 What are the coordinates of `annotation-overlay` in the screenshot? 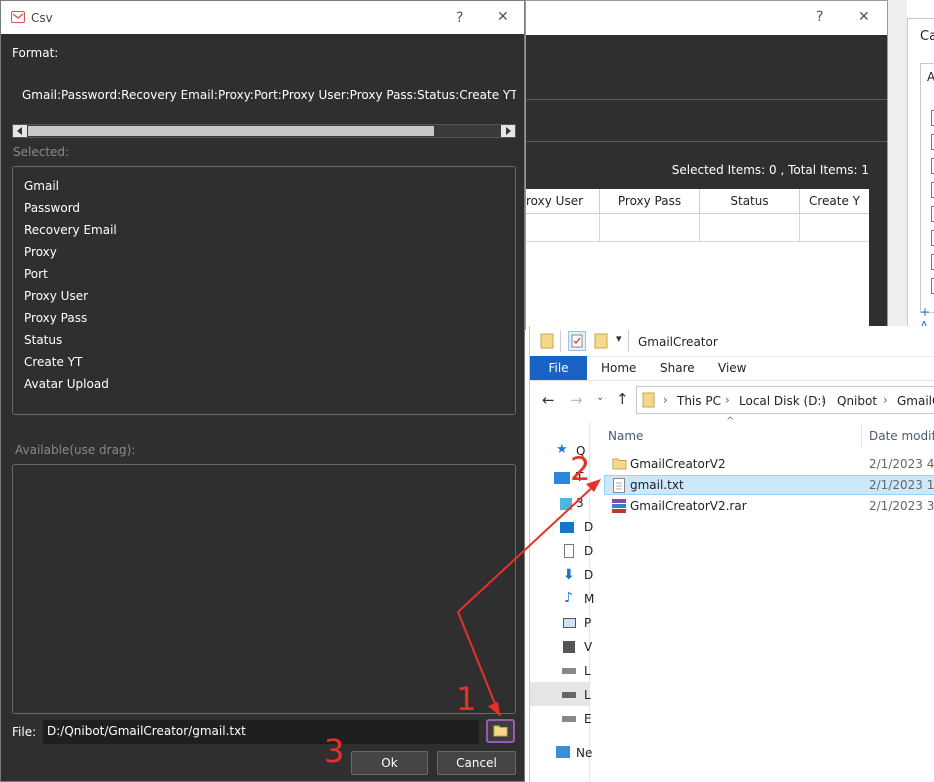 It's located at (528, 598).